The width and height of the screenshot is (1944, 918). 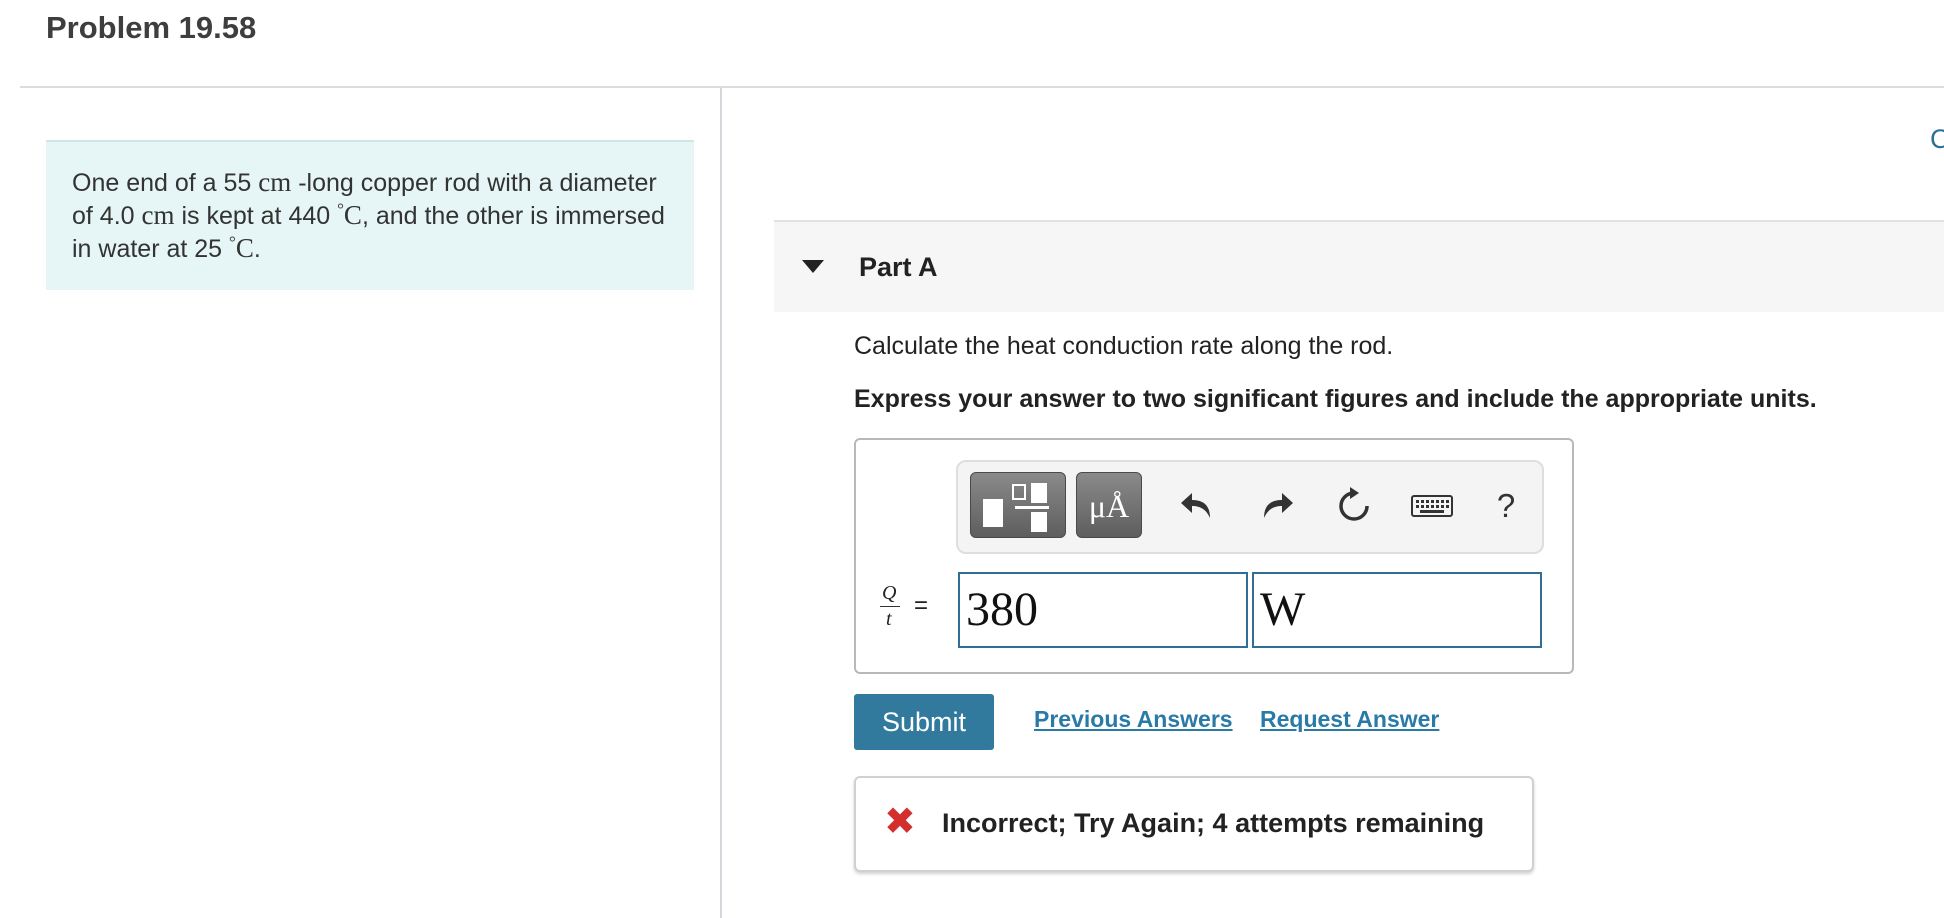 I want to click on previous-answers-link: Previous Answers, so click(x=1133, y=719).